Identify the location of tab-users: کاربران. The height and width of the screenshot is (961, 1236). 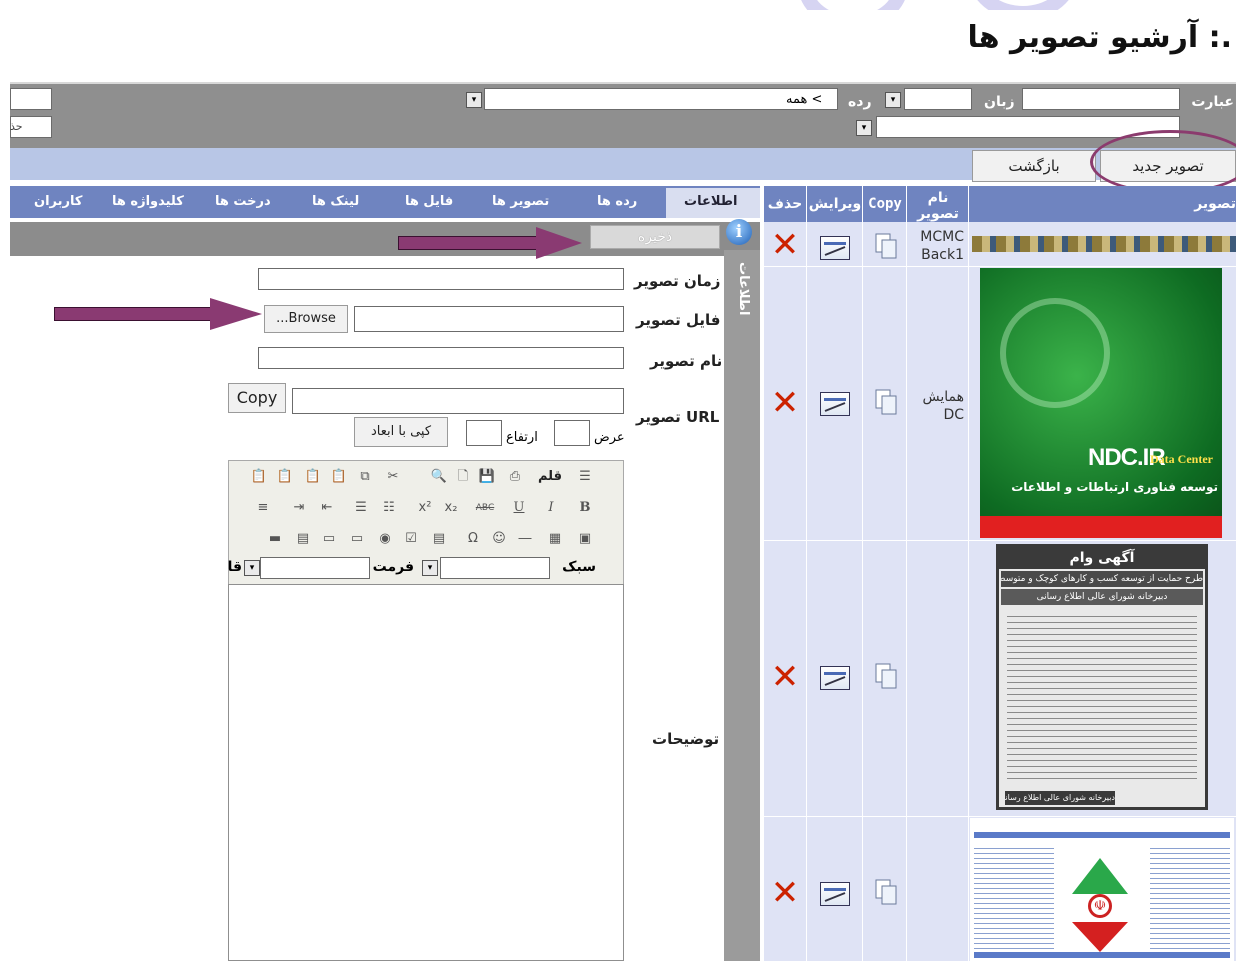
(58, 201).